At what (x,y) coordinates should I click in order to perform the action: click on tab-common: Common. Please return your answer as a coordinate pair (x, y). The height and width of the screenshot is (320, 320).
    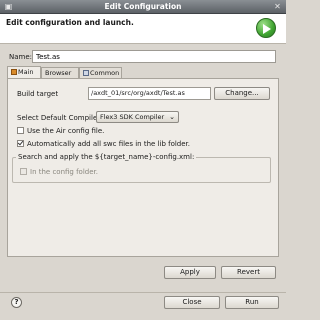
    Looking at the image, I should click on (100, 72).